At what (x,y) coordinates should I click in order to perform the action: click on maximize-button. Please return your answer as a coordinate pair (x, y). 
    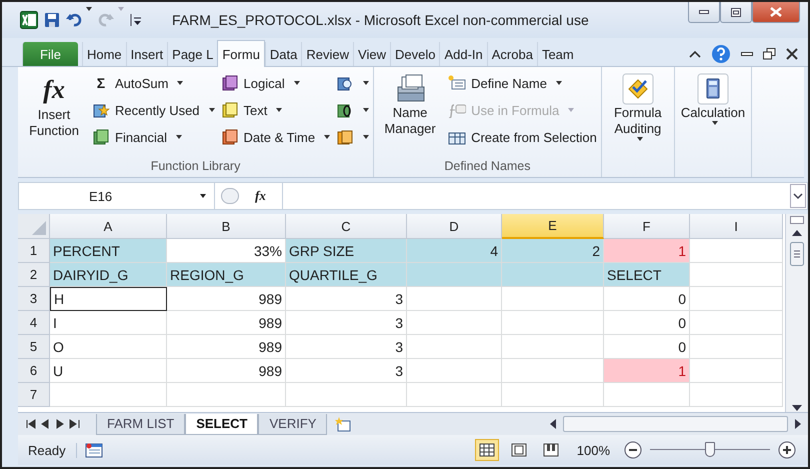
    Looking at the image, I should click on (736, 12).